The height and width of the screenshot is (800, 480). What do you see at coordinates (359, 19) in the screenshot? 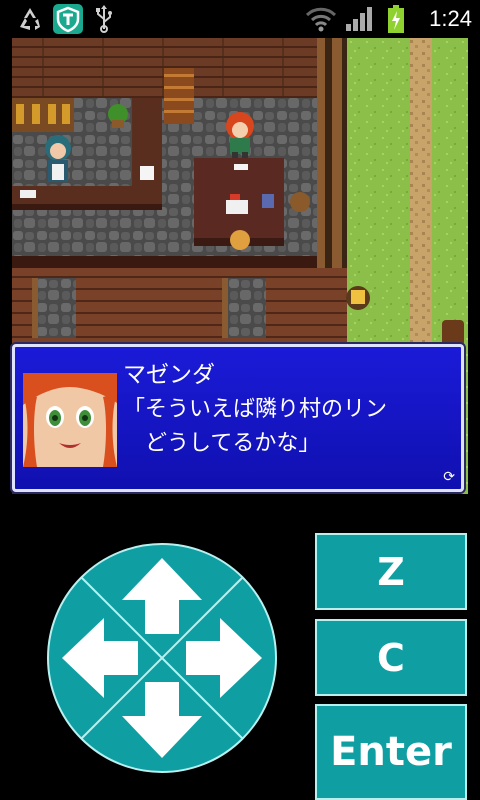
I see `signal-icon` at bounding box center [359, 19].